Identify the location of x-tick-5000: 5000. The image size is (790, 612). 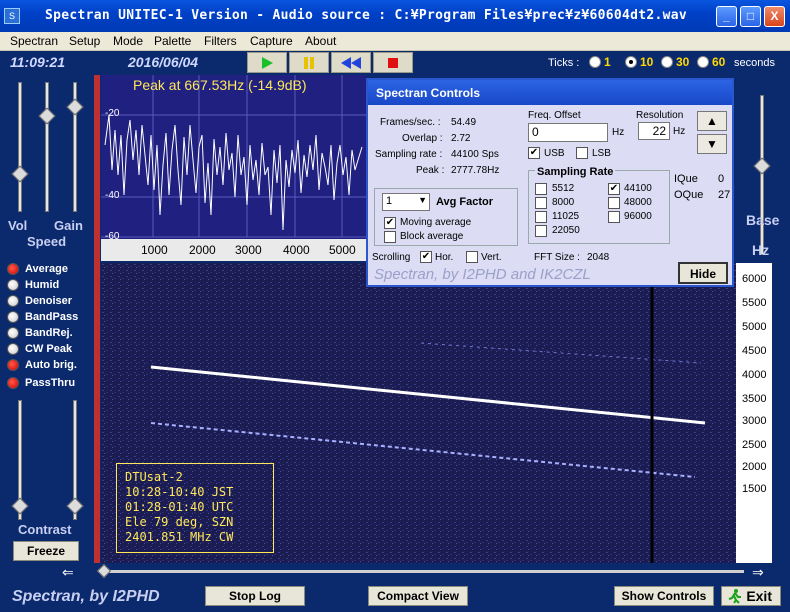
(342, 250).